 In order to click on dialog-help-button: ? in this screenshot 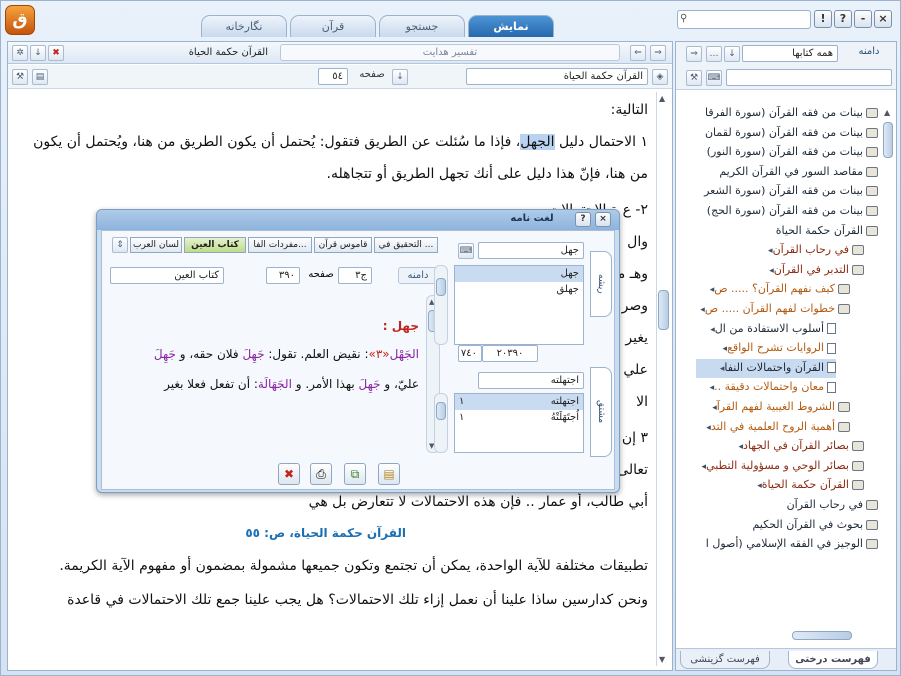, I will do `click(583, 219)`.